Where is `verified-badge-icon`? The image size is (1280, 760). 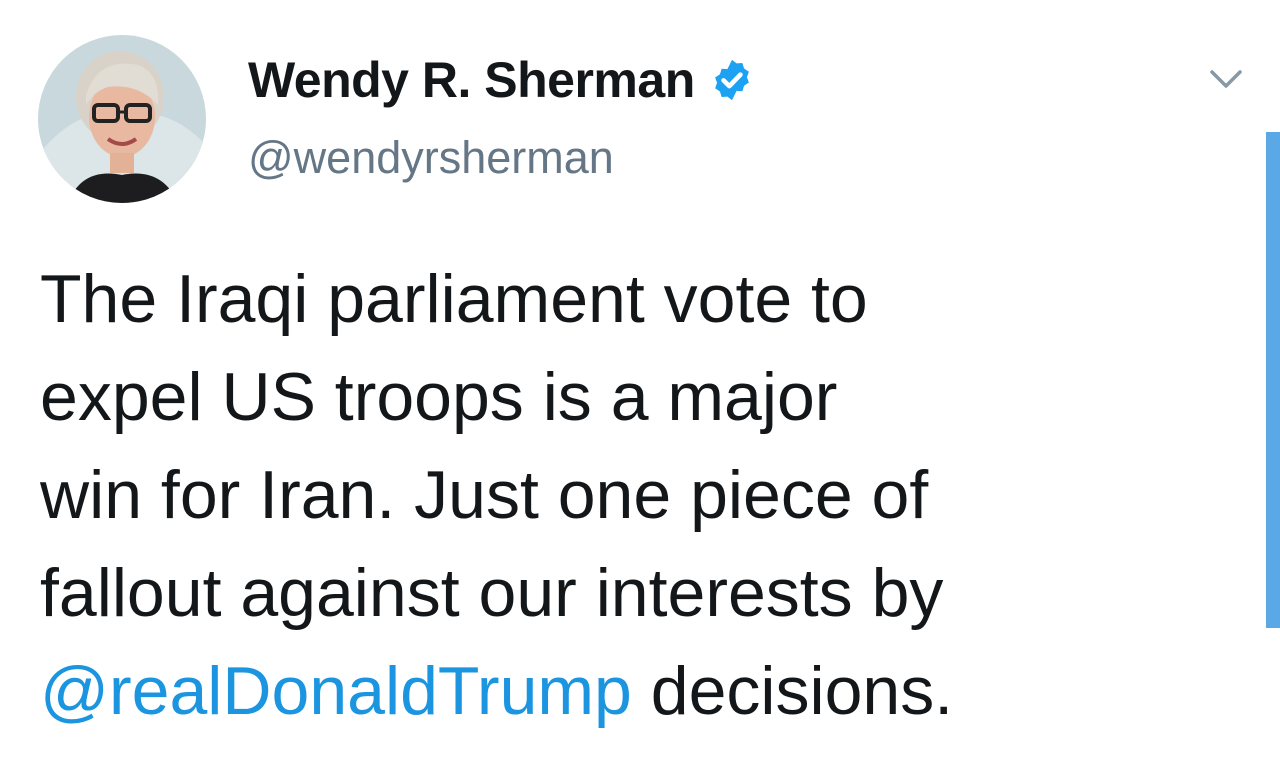 verified-badge-icon is located at coordinates (732, 80).